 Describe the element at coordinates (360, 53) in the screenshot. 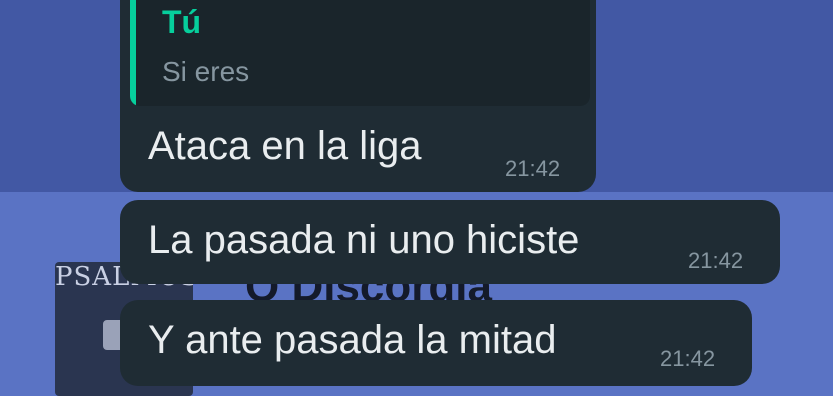

I see `quoted-message: Tú Si eres` at that location.